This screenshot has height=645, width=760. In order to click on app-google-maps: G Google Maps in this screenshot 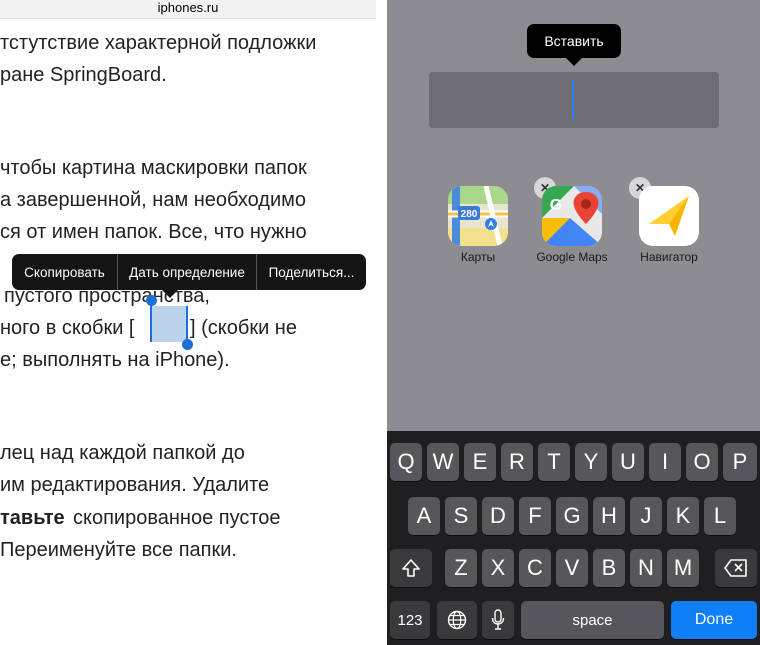, I will do `click(572, 225)`.